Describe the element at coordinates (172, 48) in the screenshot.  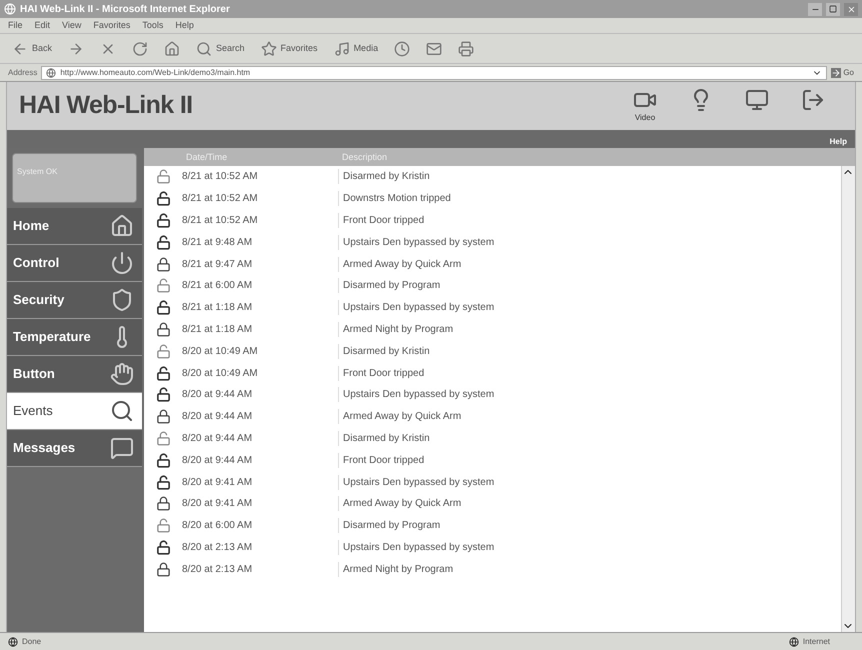
I see `home-icon` at that location.